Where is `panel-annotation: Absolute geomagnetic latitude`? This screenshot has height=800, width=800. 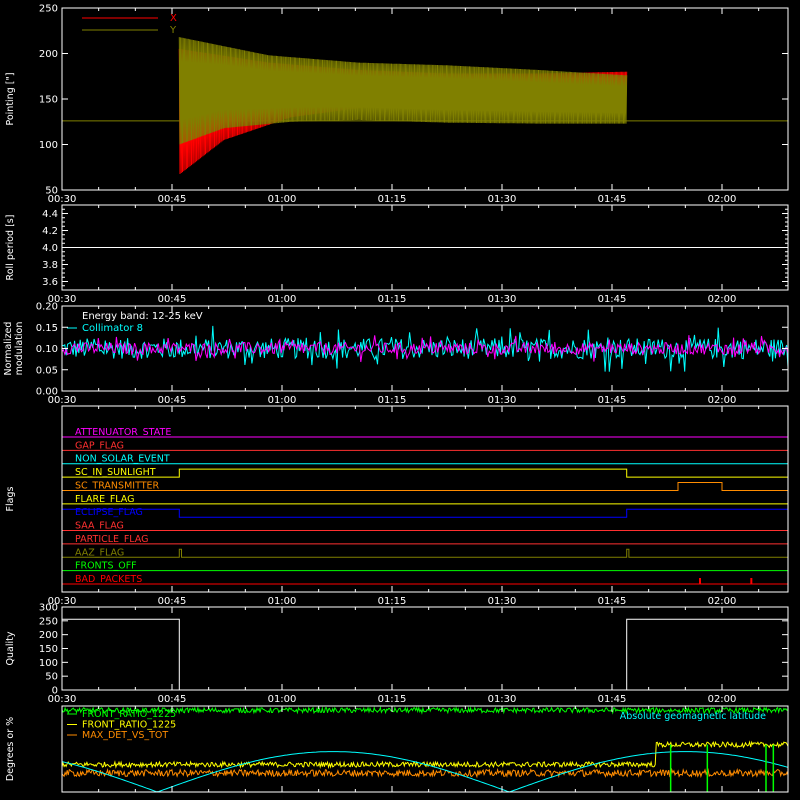
panel-annotation: Absolute geomagnetic latitude is located at coordinates (693, 716).